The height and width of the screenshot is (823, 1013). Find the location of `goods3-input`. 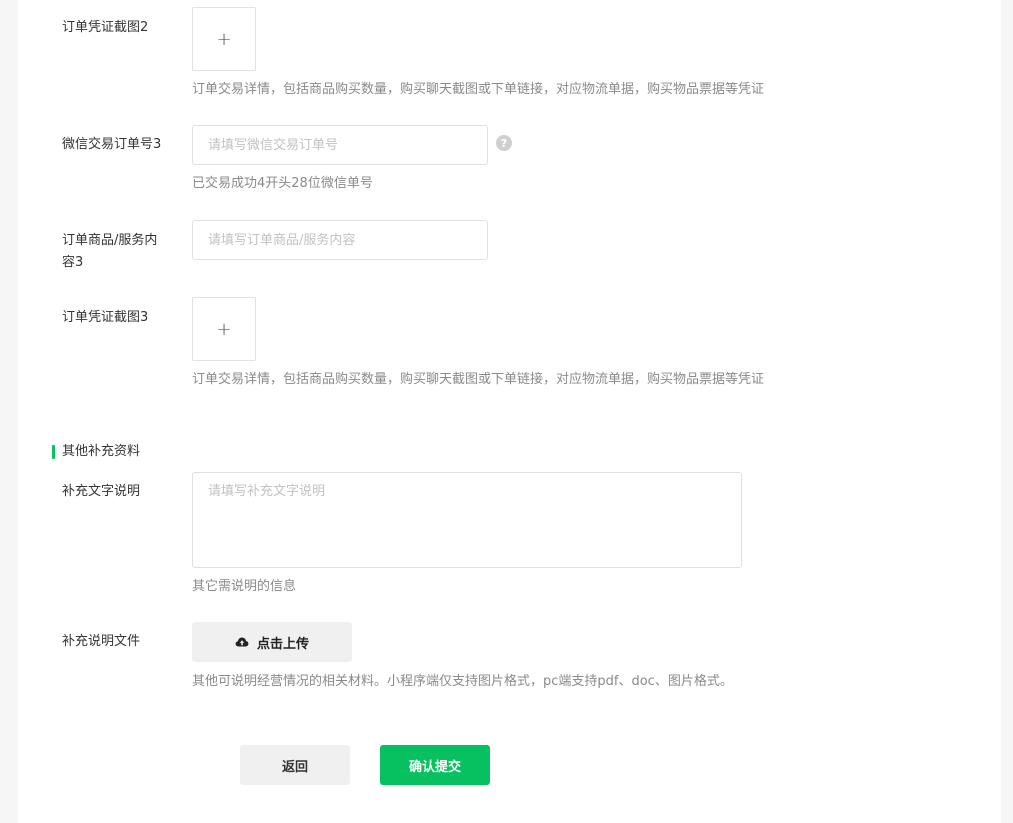

goods3-input is located at coordinates (340, 240).